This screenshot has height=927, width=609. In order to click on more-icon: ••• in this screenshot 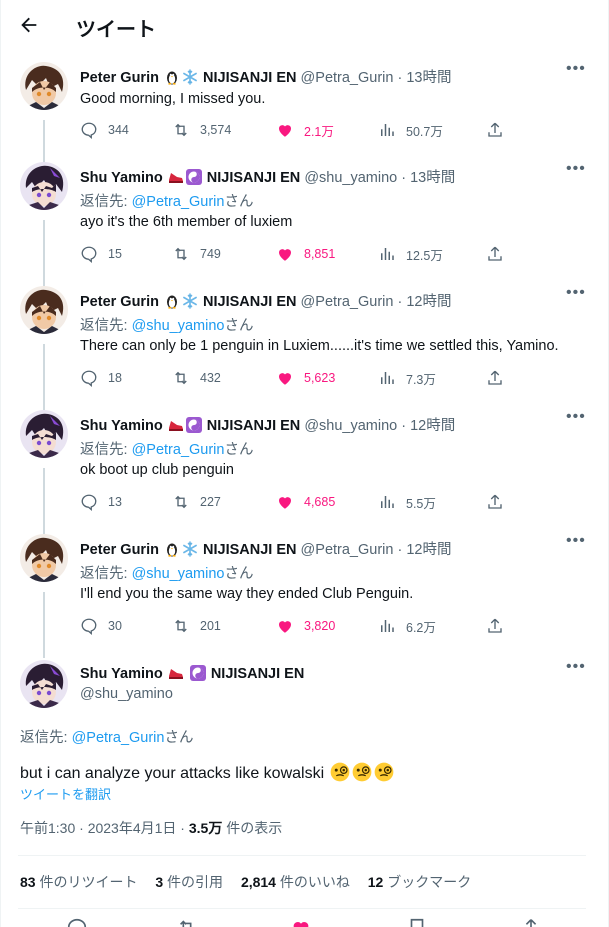, I will do `click(576, 168)`.